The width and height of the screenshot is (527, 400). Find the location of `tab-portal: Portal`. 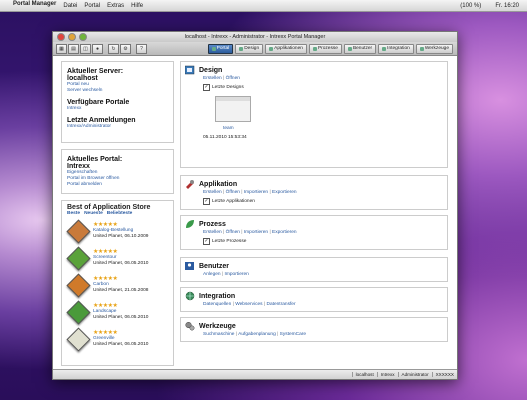

tab-portal: Portal is located at coordinates (220, 48).